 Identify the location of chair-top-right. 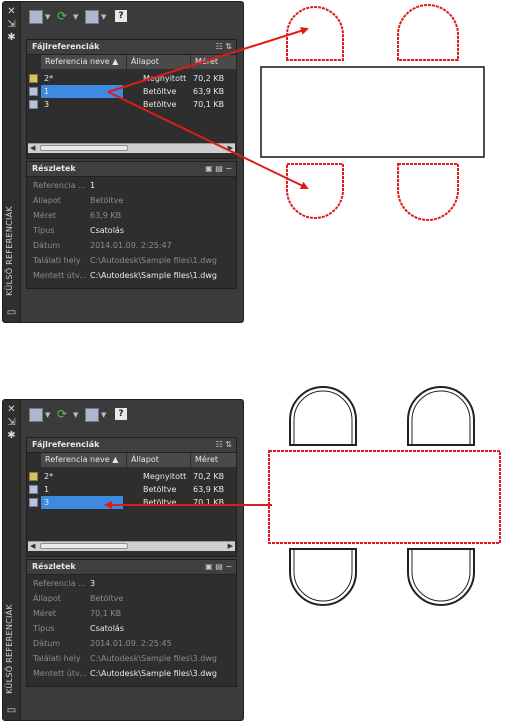
(428, 32).